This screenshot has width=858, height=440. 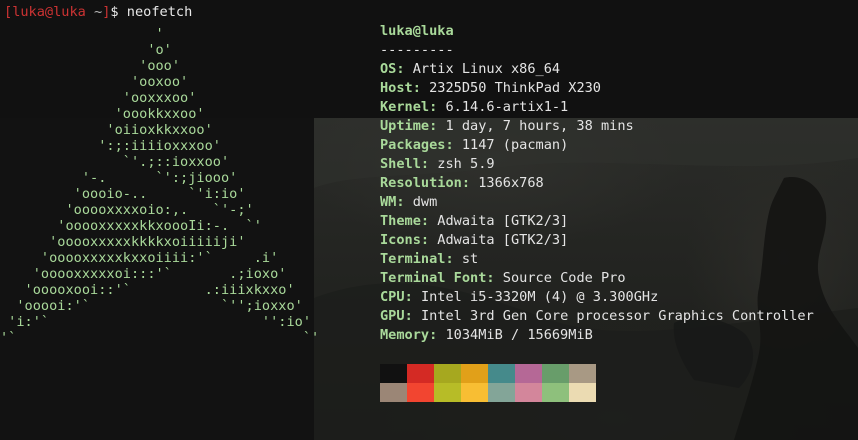 I want to click on ascii-line: 'oookkxxoo', so click(x=102, y=114).